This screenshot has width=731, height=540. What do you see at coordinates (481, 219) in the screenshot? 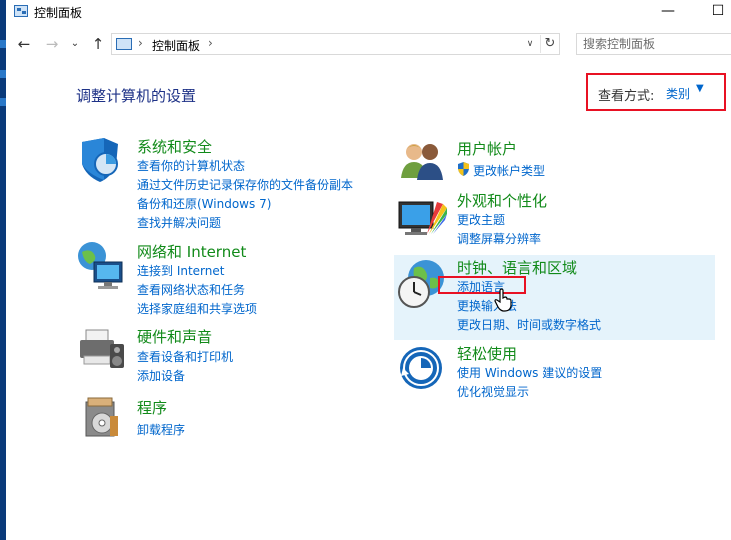
I see `link-change-theme: 更改主题` at bounding box center [481, 219].